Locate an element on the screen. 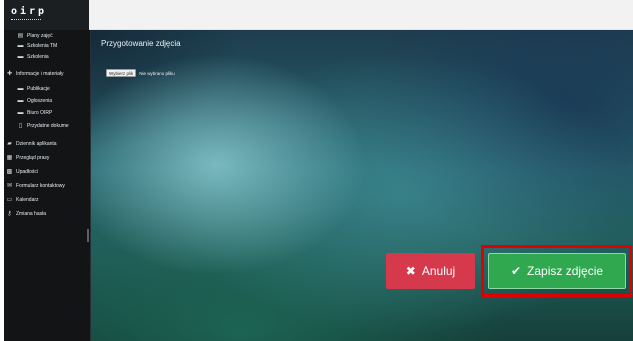 The image size is (633, 341). sidebar-item-label: Zmiana hasła is located at coordinates (31, 213).